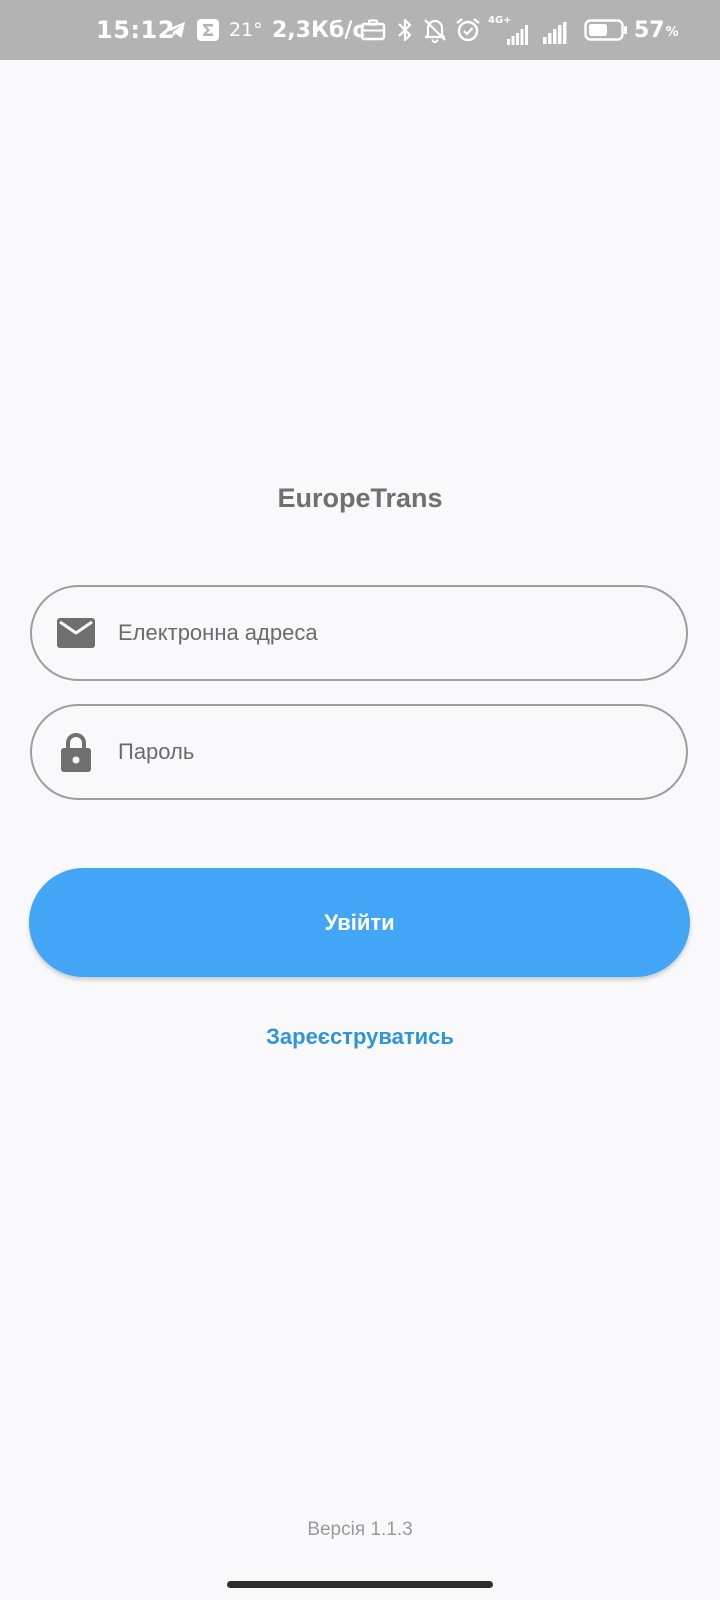 The height and width of the screenshot is (1600, 720). I want to click on battery-percent-value: 57, so click(649, 30).